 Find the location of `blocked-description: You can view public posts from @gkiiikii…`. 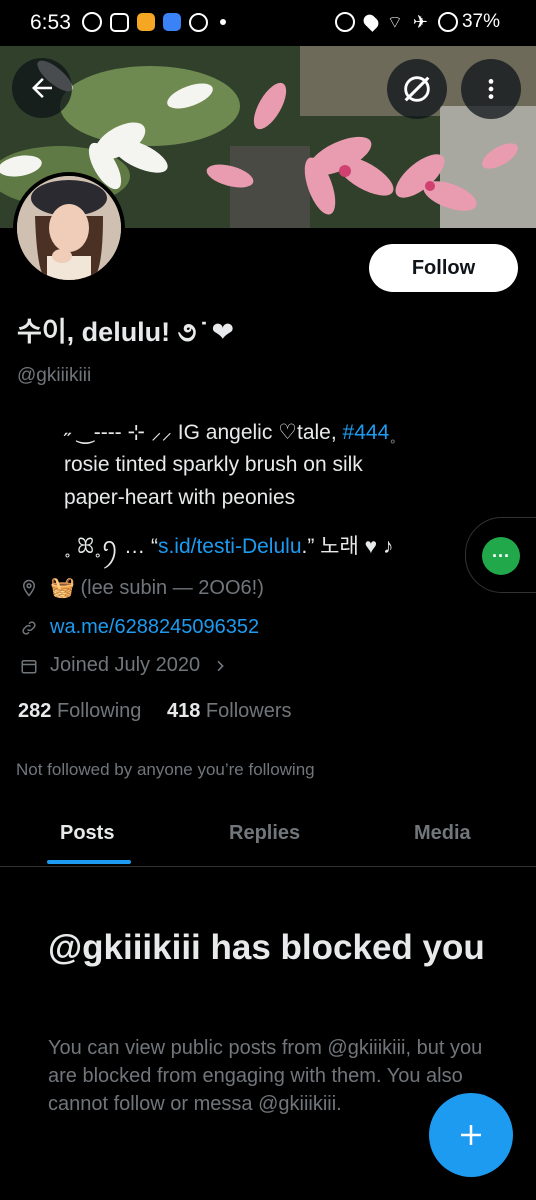

blocked-description: You can view public posts from @gkiiikii… is located at coordinates (265, 1076).